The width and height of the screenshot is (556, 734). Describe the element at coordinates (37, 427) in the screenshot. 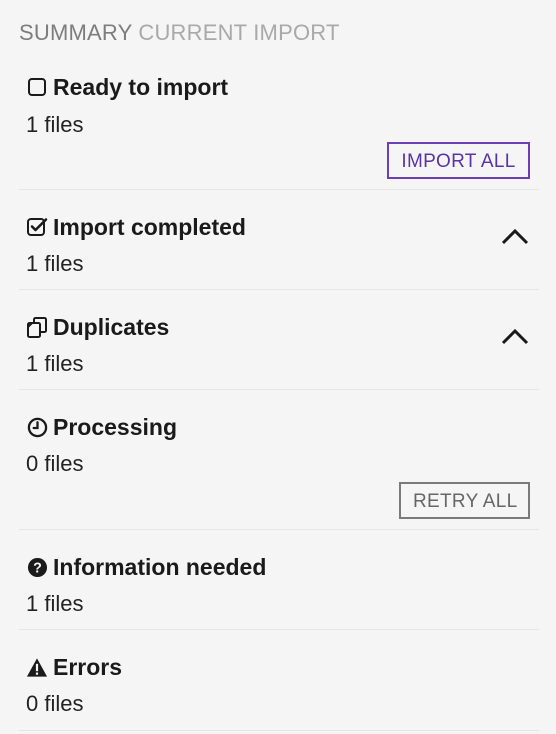

I see `clock-icon` at that location.